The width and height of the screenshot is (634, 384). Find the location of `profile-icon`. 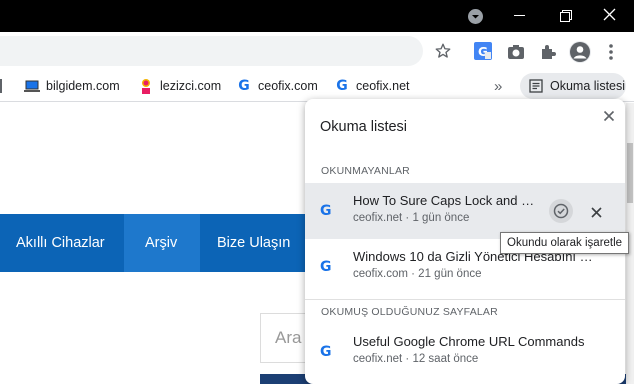

profile-icon is located at coordinates (580, 52).